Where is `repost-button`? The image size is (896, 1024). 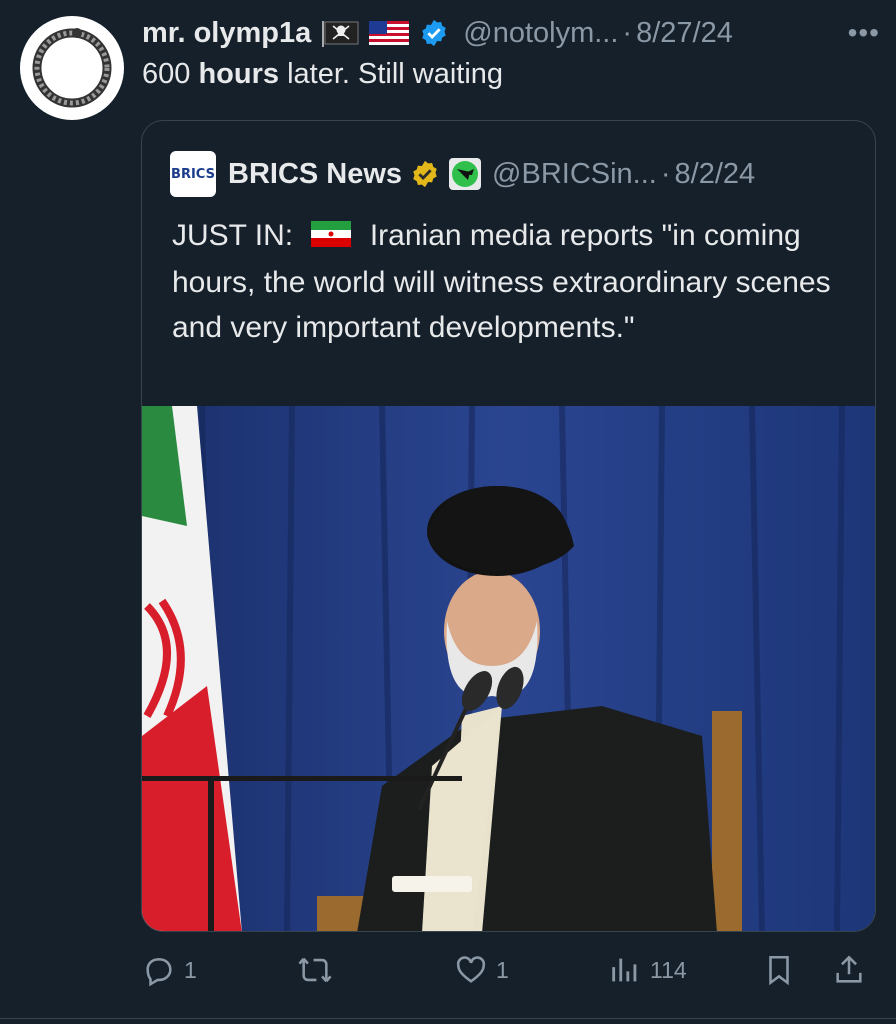
repost-button is located at coordinates (319, 970).